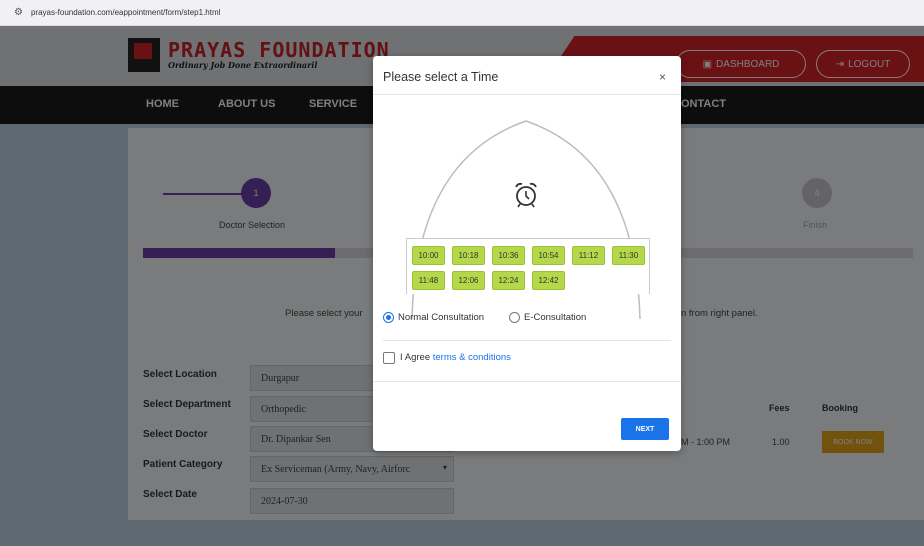  I want to click on alarm-clock-icon, so click(526, 195).